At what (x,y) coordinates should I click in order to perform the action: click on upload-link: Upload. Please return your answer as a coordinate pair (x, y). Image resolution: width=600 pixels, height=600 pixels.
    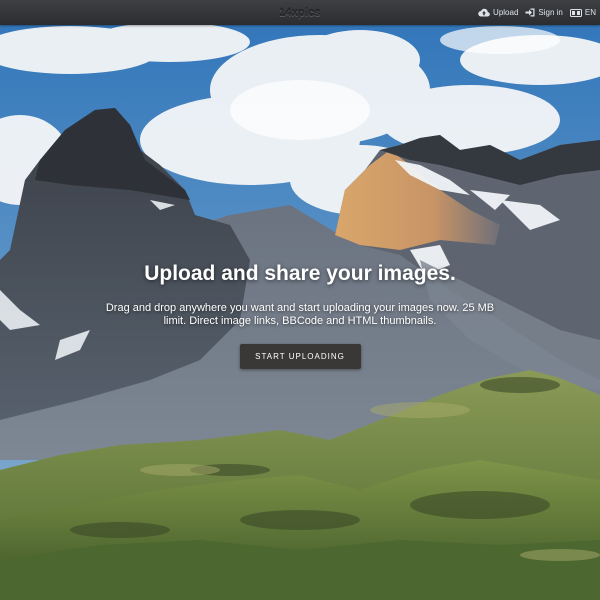
    Looking at the image, I should click on (498, 12).